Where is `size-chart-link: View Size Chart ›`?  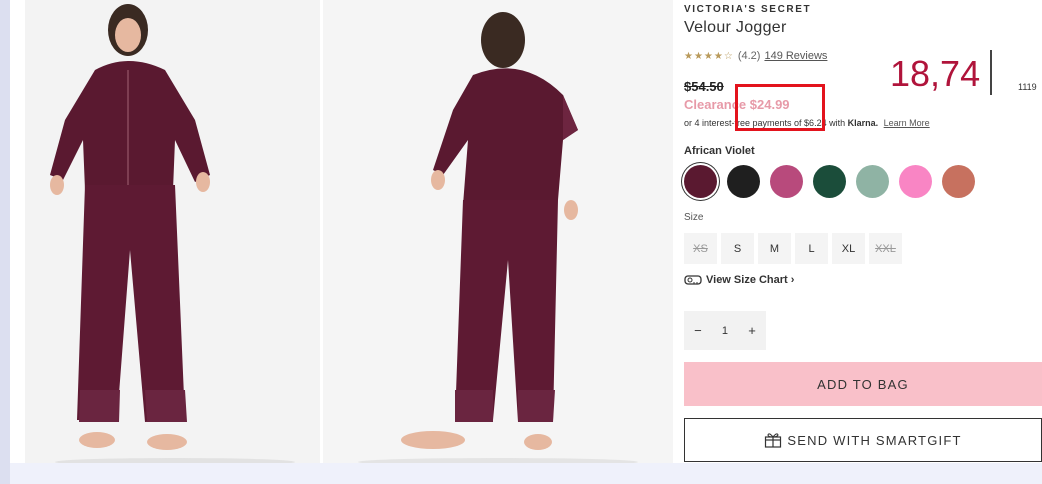 size-chart-link: View Size Chart › is located at coordinates (739, 280).